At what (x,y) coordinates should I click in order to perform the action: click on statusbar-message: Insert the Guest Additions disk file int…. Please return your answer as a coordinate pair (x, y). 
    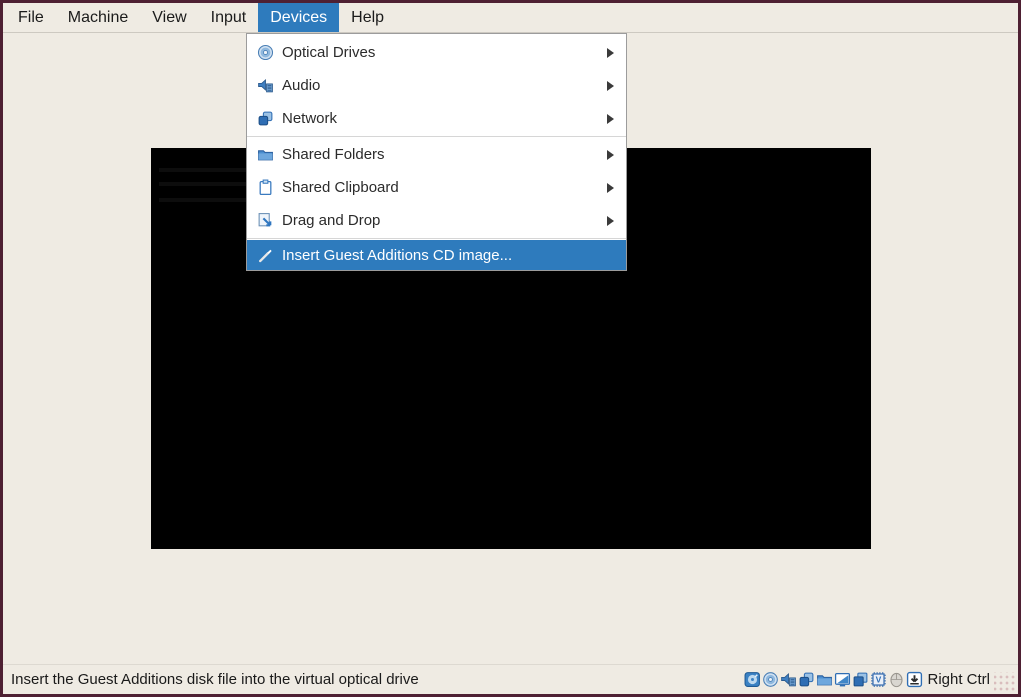
    Looking at the image, I should click on (215, 679).